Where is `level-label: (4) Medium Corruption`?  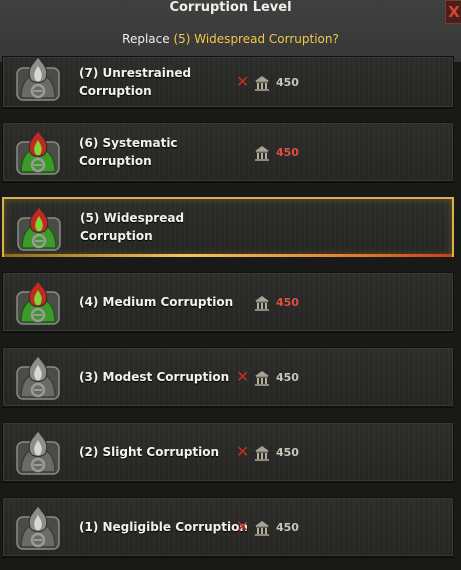
level-label: (4) Medium Corruption is located at coordinates (156, 302).